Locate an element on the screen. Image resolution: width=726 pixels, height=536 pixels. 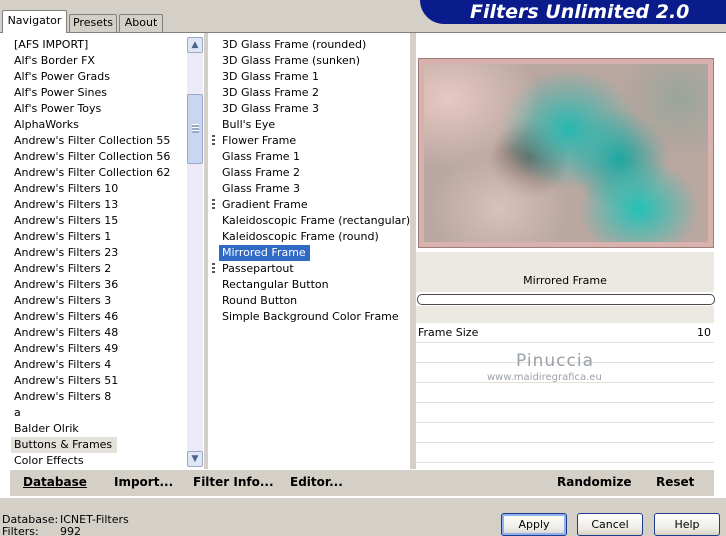
app-title: Filters Unlimited 2.0 is located at coordinates (580, 12).